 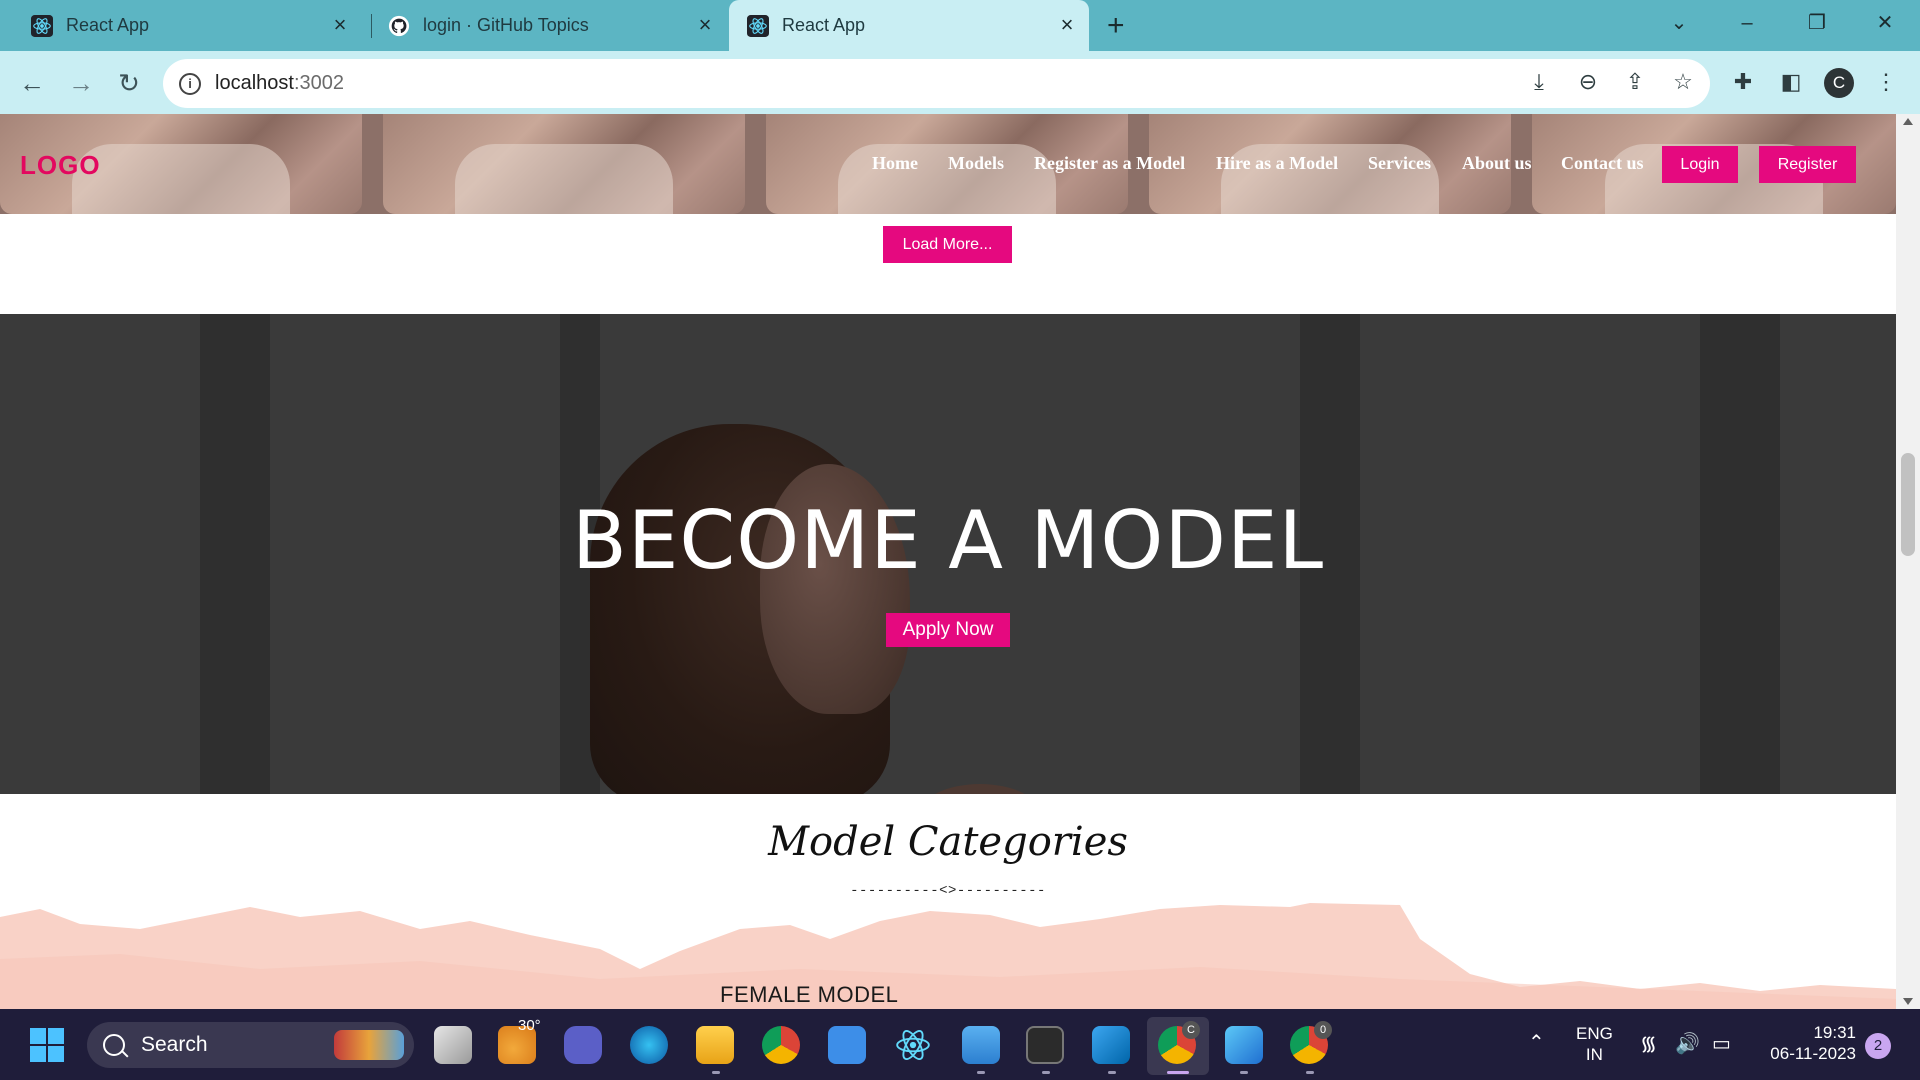 What do you see at coordinates (1277, 163) in the screenshot?
I see `nav-hire-as-model: Hire as a Model` at bounding box center [1277, 163].